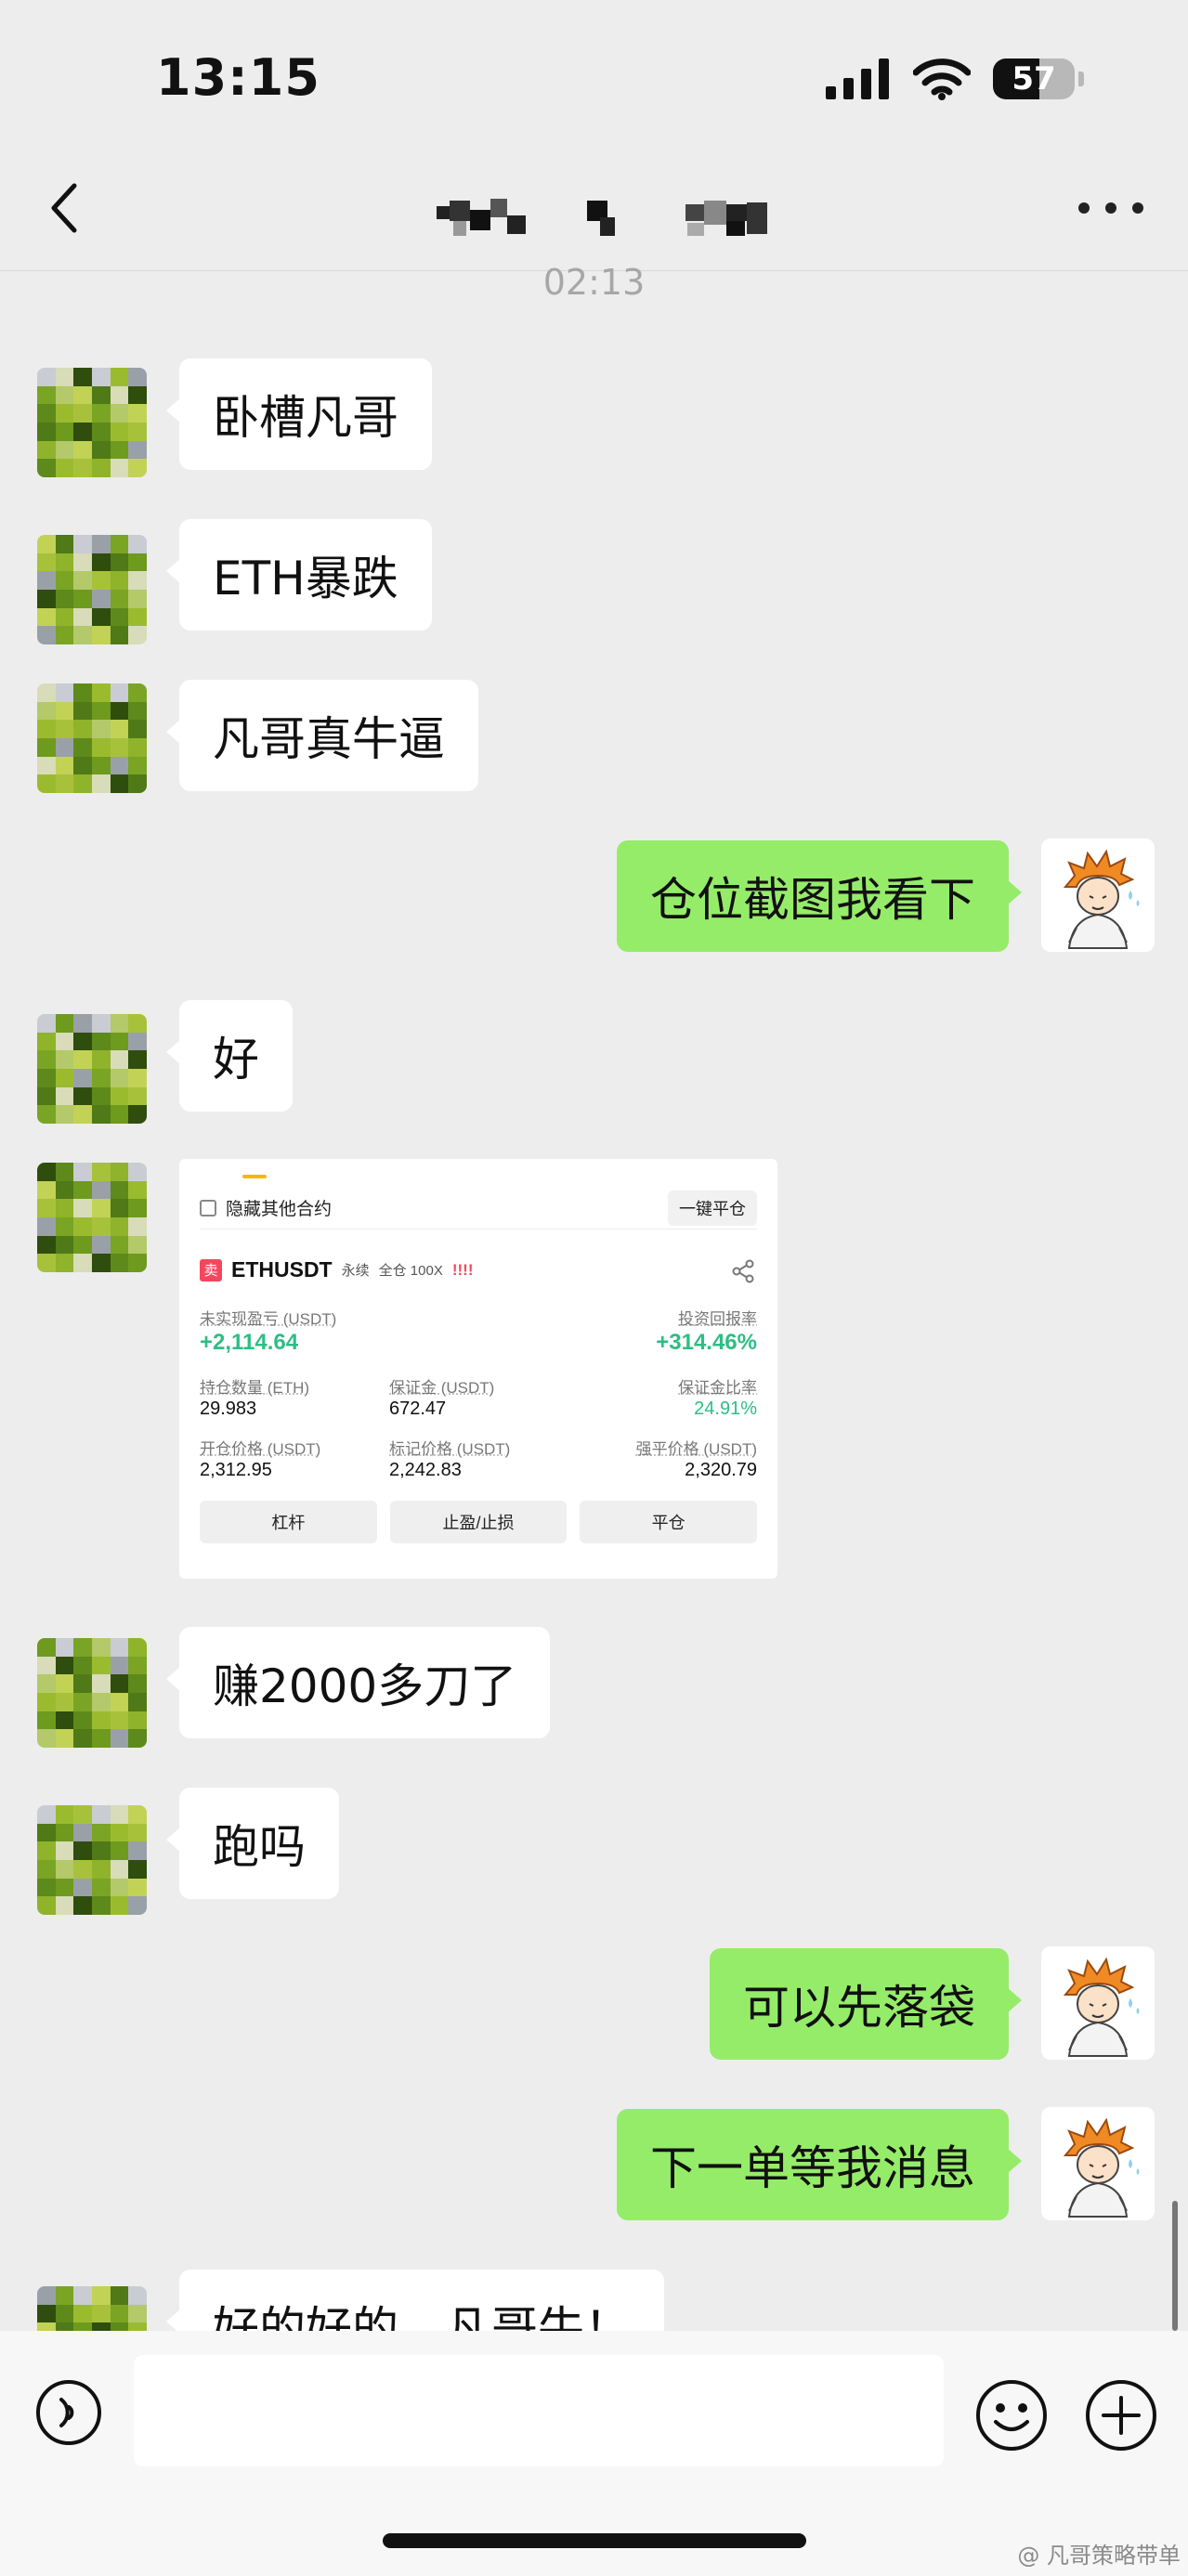 Image resolution: width=1188 pixels, height=2576 pixels. I want to click on hide-other-contracts-checkbox: 隐藏其他合约, so click(266, 1208).